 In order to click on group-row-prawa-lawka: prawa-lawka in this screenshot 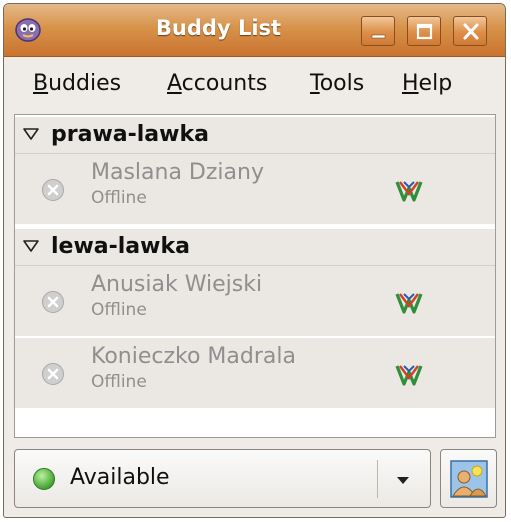, I will do `click(255, 135)`.